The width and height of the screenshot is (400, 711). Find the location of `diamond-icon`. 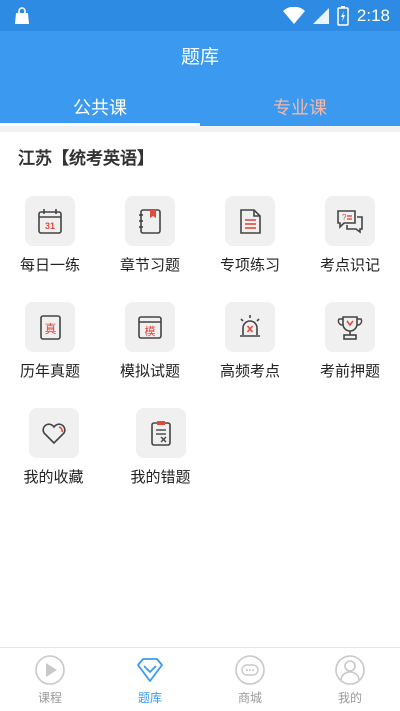

diamond-icon is located at coordinates (150, 670).